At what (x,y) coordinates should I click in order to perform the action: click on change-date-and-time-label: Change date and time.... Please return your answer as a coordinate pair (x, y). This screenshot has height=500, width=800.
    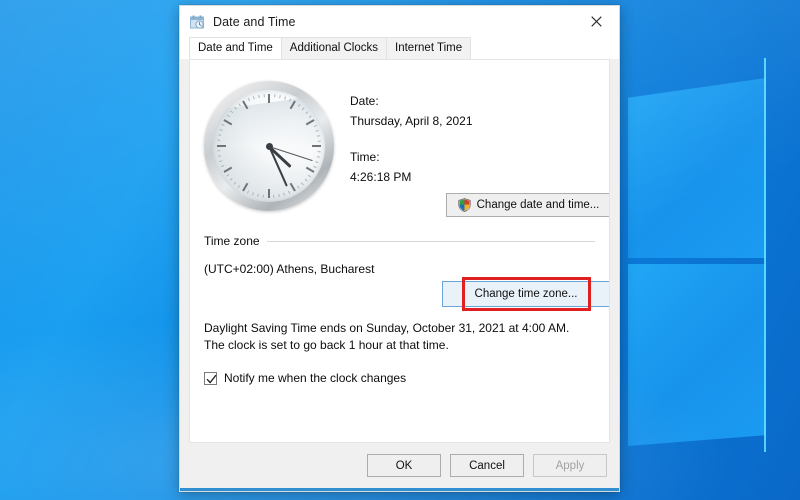
    Looking at the image, I should click on (538, 205).